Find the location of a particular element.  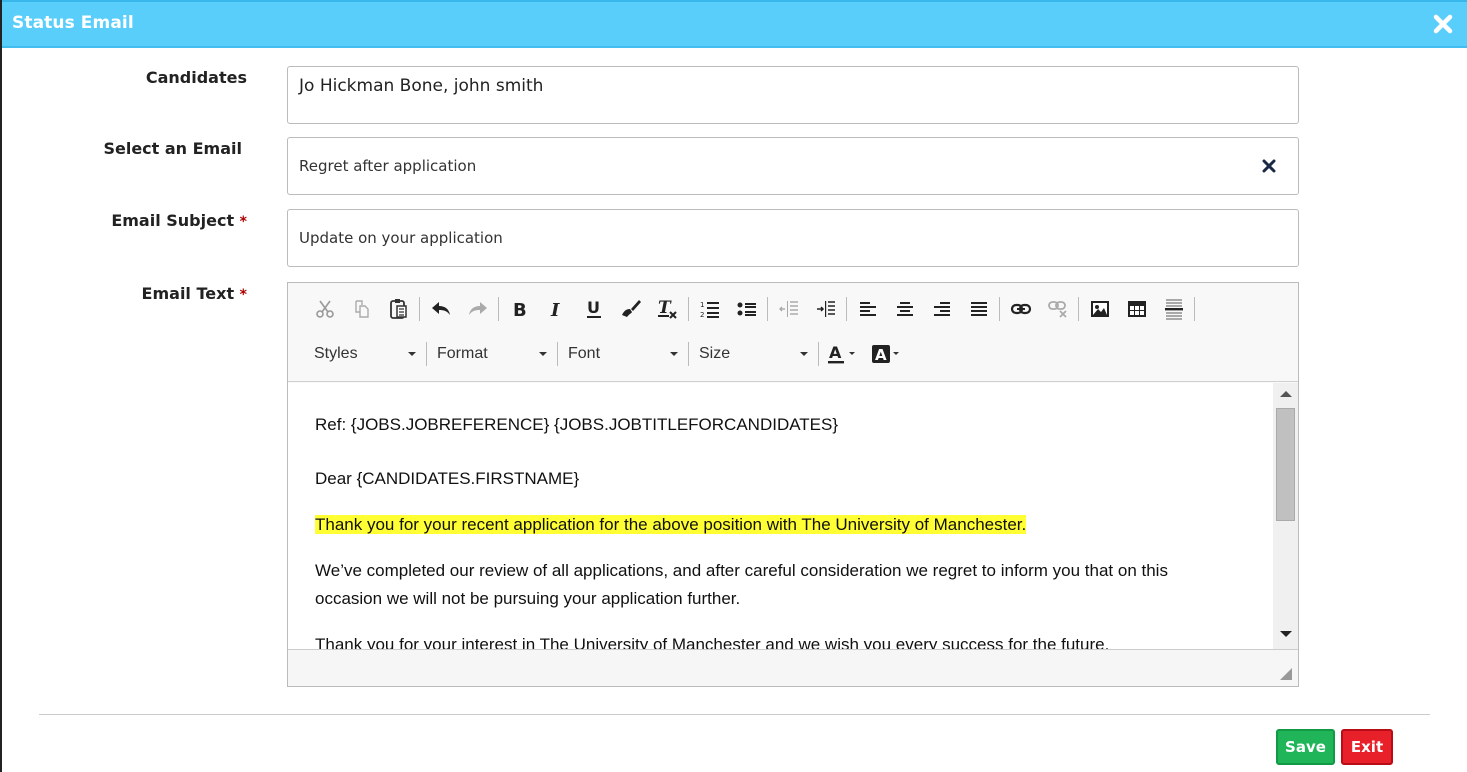

horizontal-rule-icon is located at coordinates (1173, 309).